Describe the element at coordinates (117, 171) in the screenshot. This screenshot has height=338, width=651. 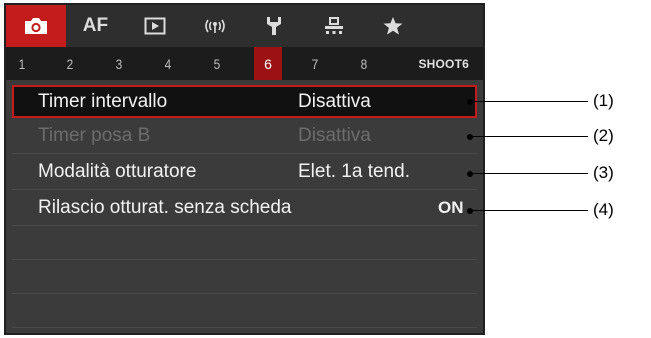
I see `menu-item-label: Modalità otturatore` at that location.